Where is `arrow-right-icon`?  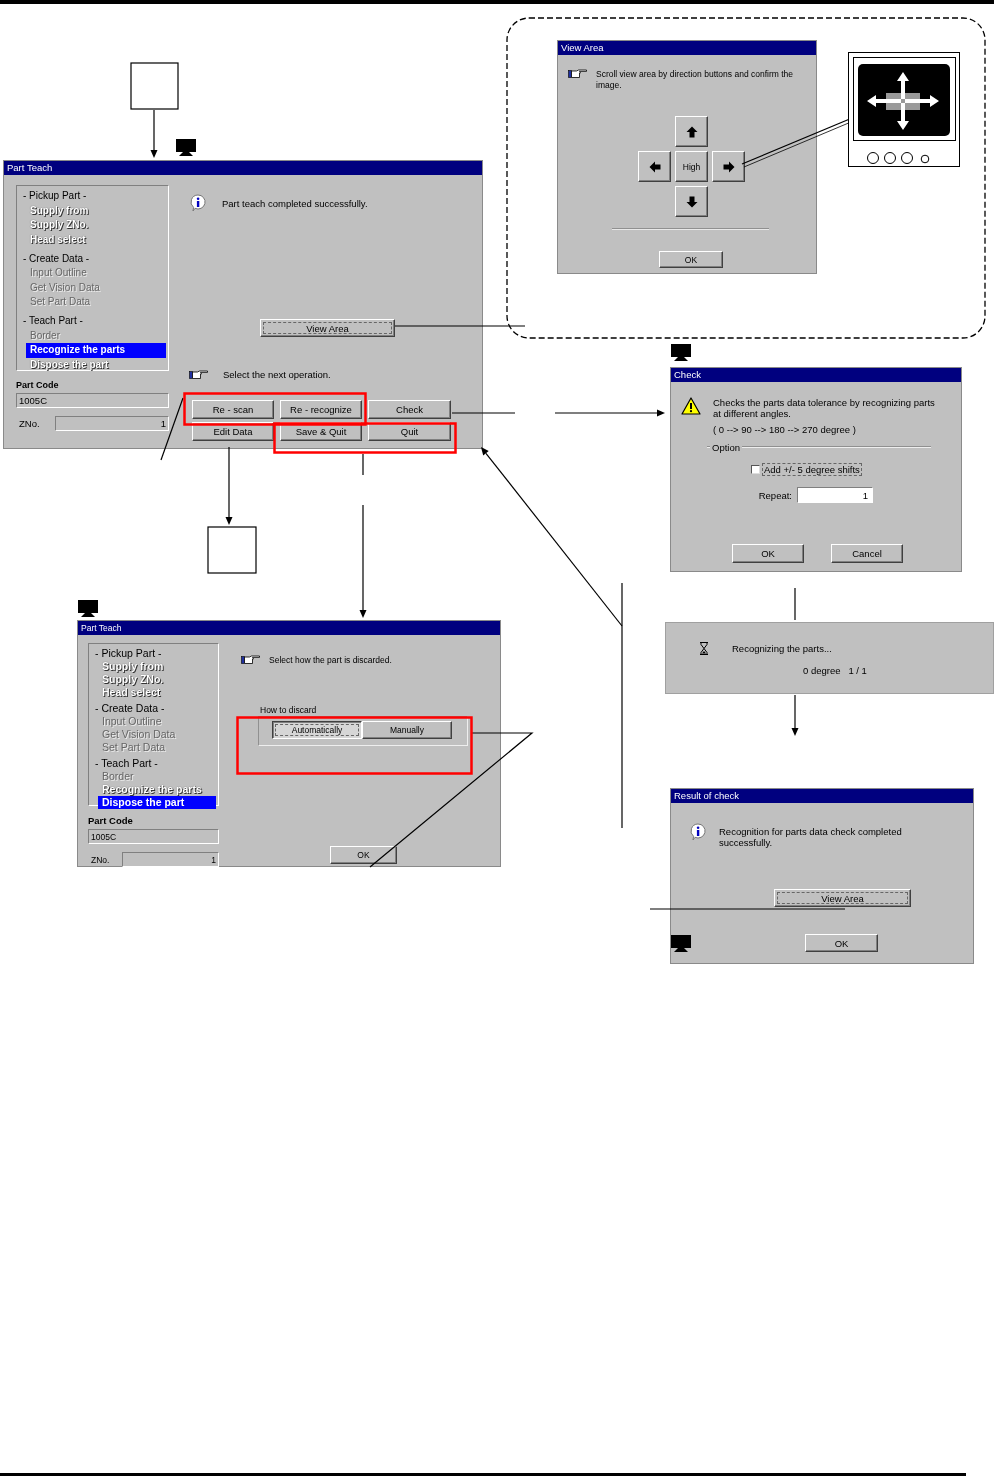 arrow-right-icon is located at coordinates (728, 166).